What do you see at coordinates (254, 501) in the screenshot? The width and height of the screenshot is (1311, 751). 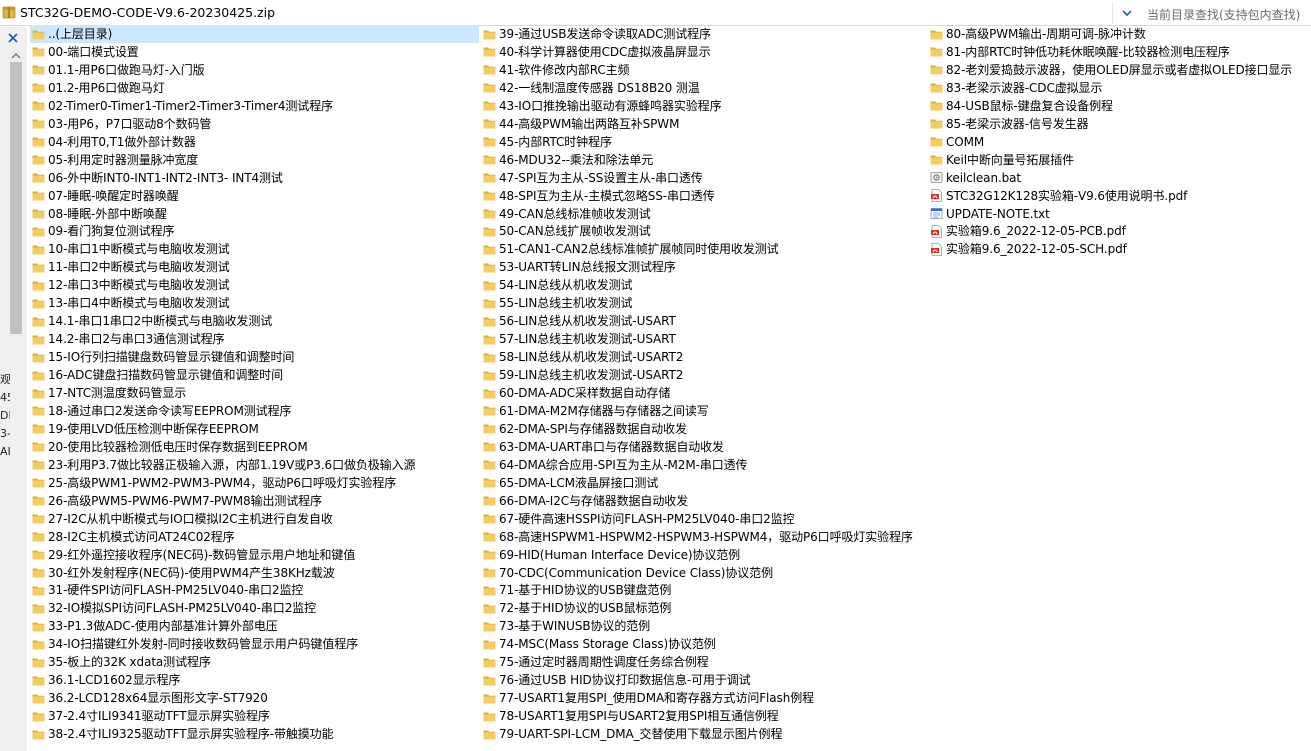 I see `folder-item: 26-高级PWM5-PWM6-PWM7-PWM8输出测试程序` at bounding box center [254, 501].